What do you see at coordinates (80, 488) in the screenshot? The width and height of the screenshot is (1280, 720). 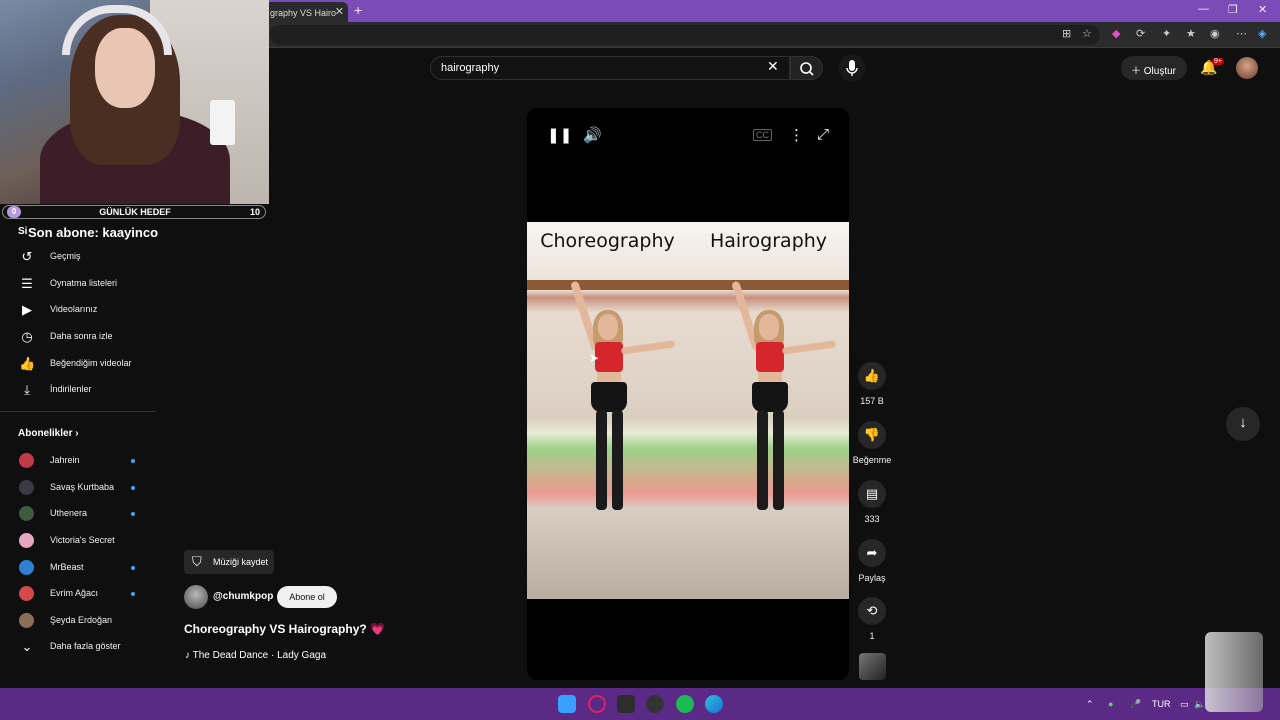 I see `sidebar-item-subscription: Savaş Kurtbaba` at bounding box center [80, 488].